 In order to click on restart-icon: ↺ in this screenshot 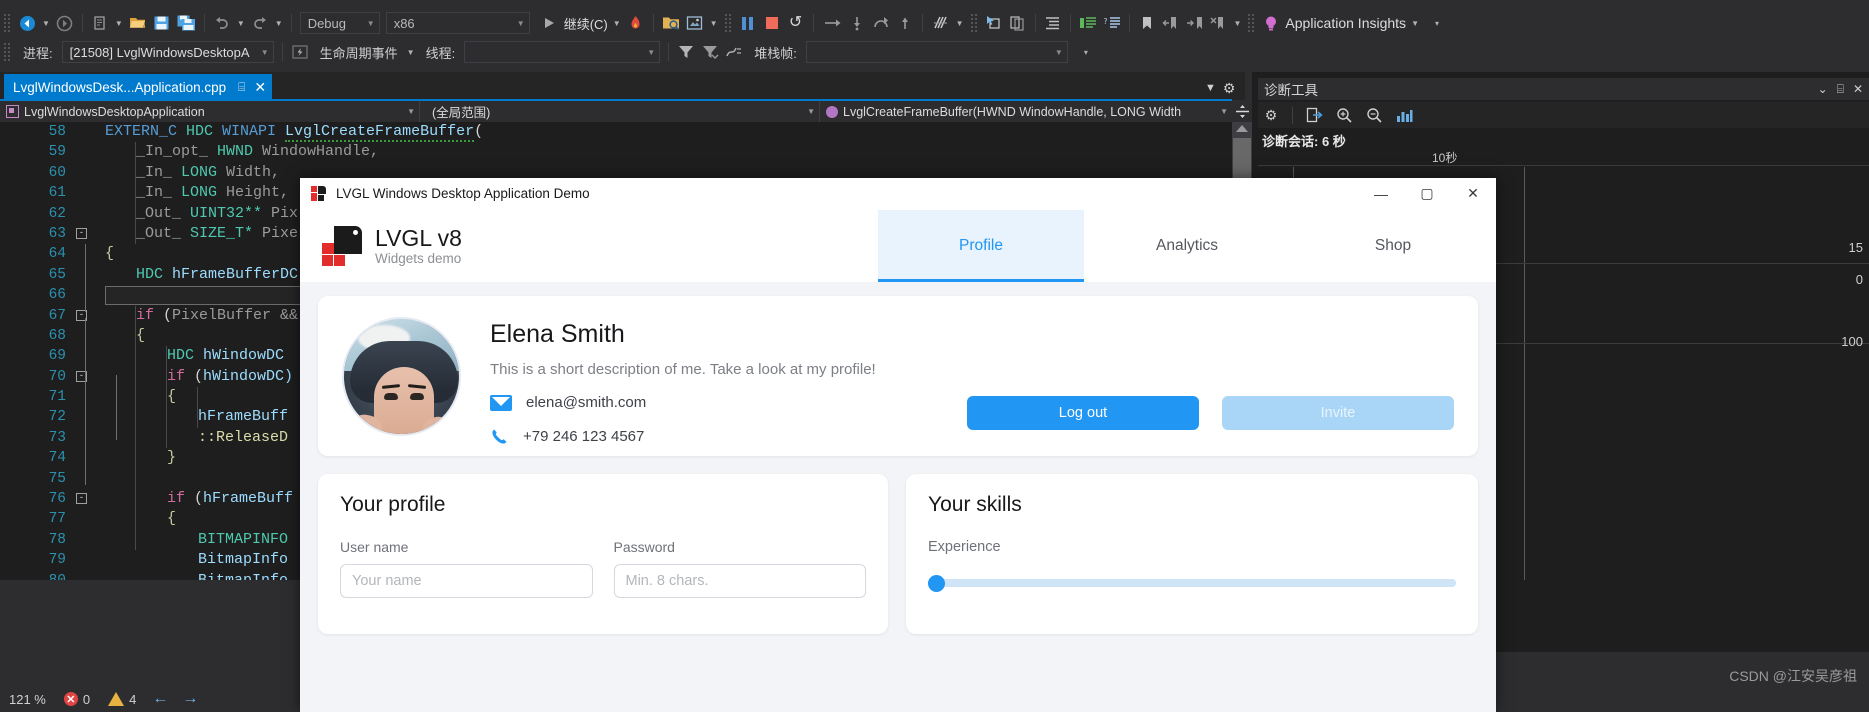, I will do `click(796, 23)`.